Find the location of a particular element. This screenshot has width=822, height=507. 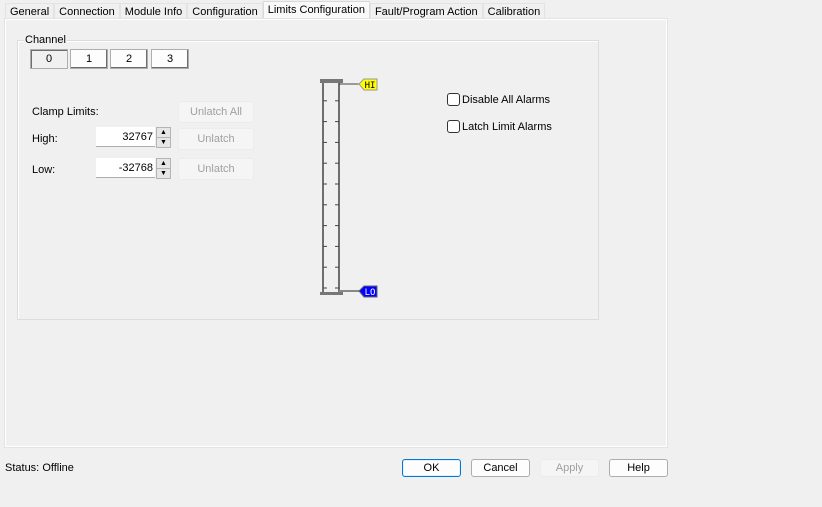

clamp-limits-label: Clamp Limits: is located at coordinates (65, 112).